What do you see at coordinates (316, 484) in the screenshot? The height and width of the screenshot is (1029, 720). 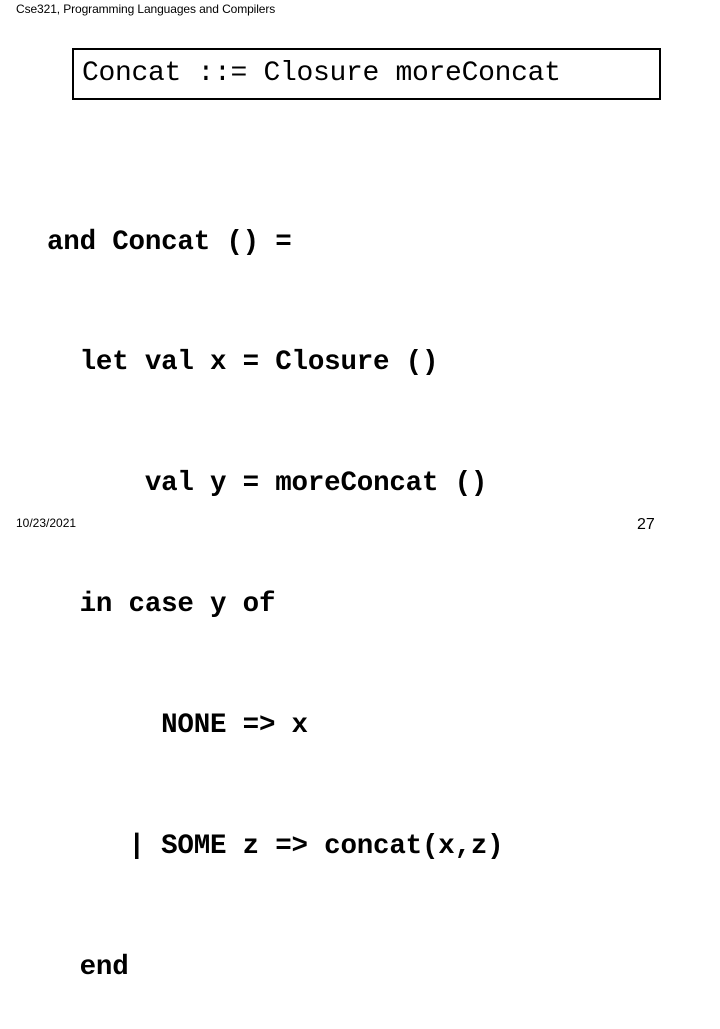 I see `code-line: val y = moreConcat ()` at bounding box center [316, 484].